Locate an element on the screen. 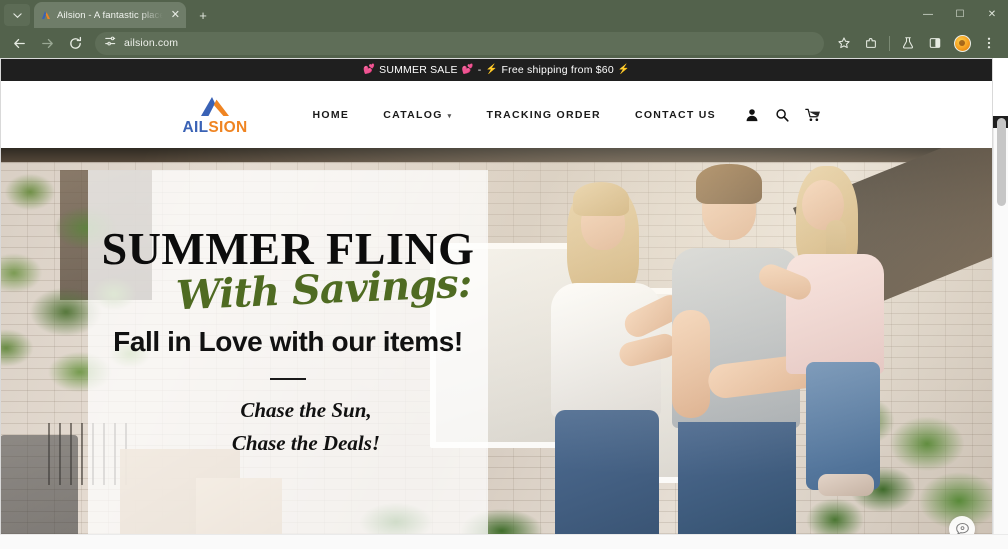 The image size is (1008, 549). reload-button is located at coordinates (75, 43).